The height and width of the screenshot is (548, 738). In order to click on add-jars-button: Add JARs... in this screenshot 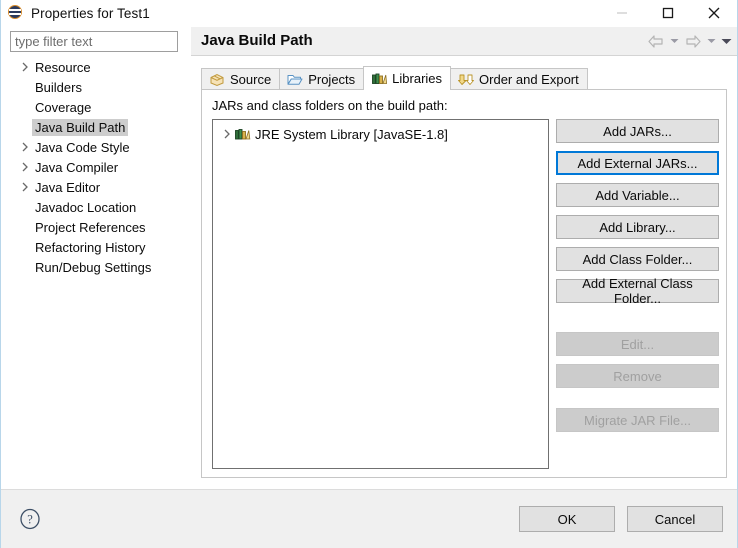, I will do `click(637, 131)`.